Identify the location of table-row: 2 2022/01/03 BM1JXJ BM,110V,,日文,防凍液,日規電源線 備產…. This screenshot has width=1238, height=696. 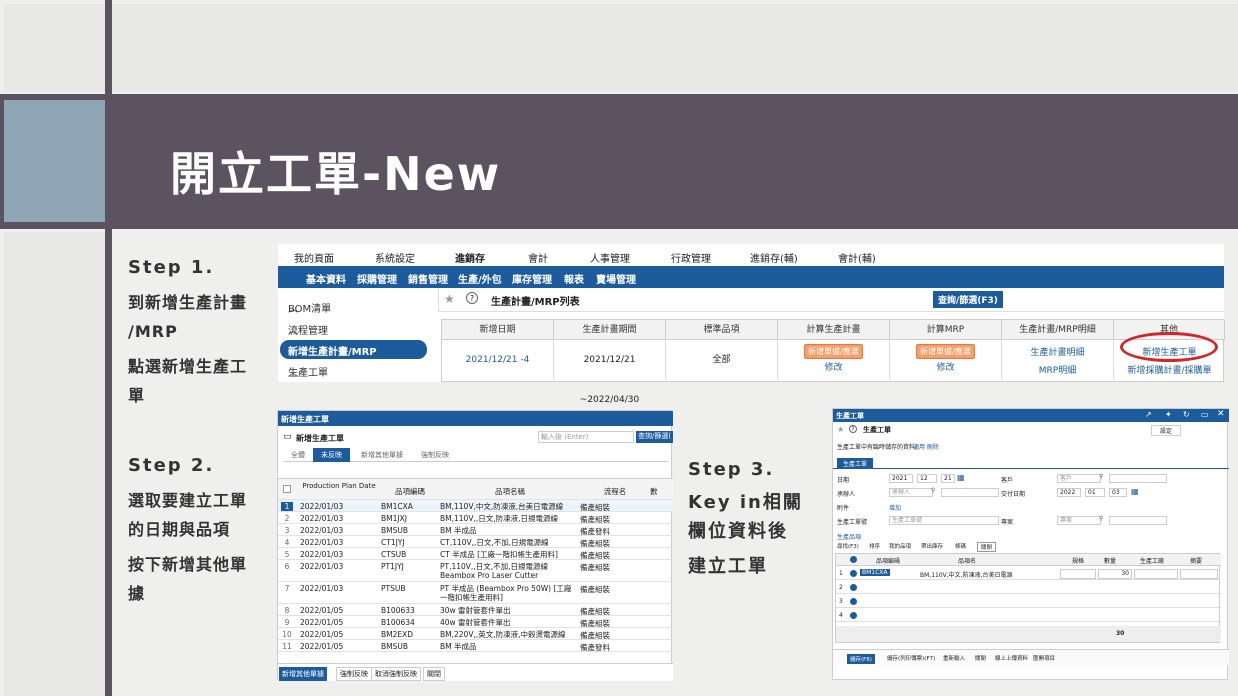
(475, 518).